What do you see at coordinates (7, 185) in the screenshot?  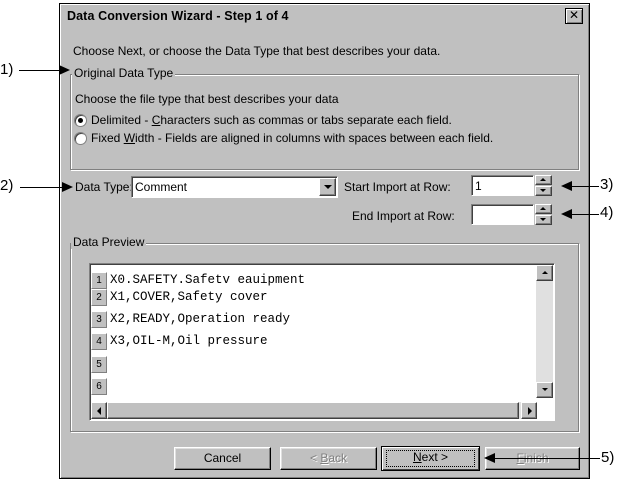 I see `callout-2-label: 2)` at bounding box center [7, 185].